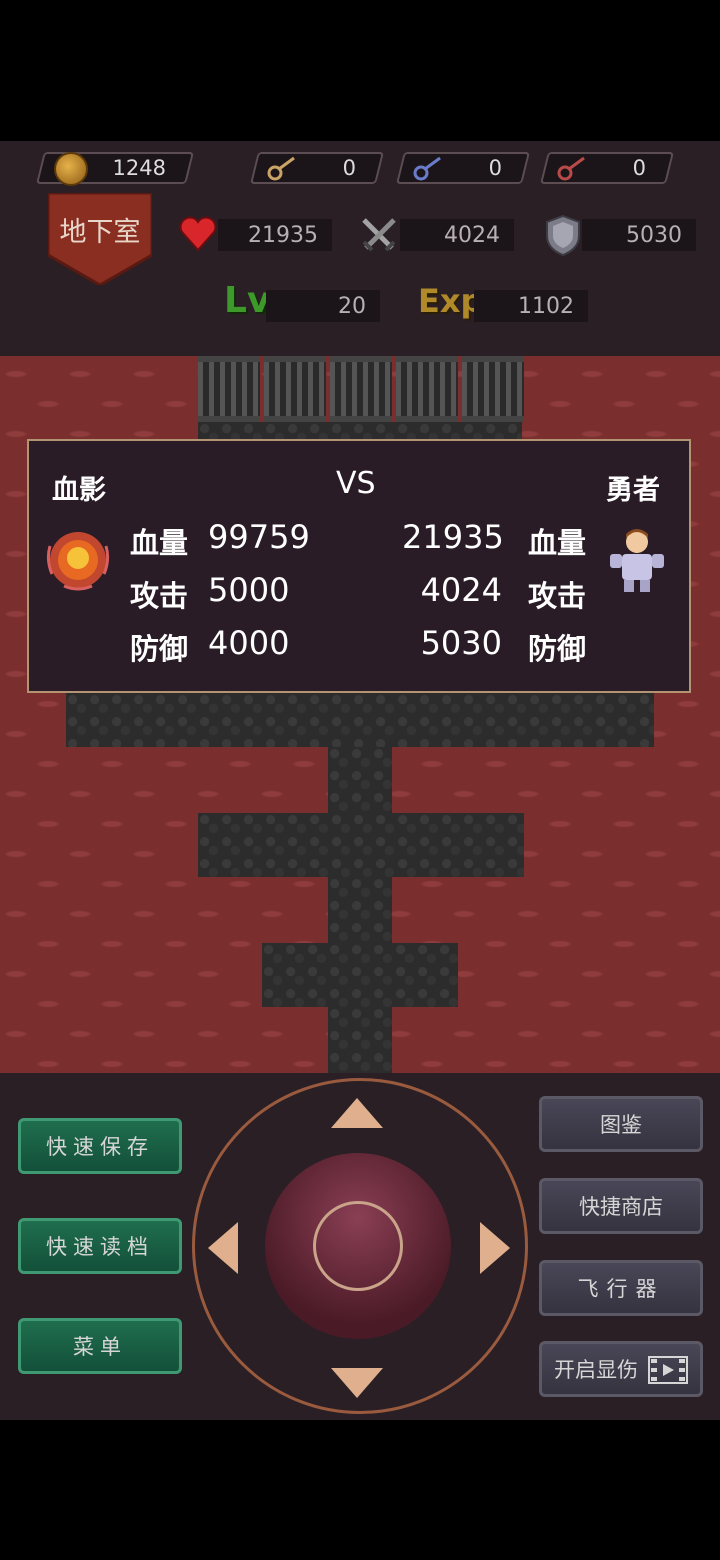 The height and width of the screenshot is (1560, 720). Describe the element at coordinates (247, 300) in the screenshot. I see `level-label: Lv` at that location.